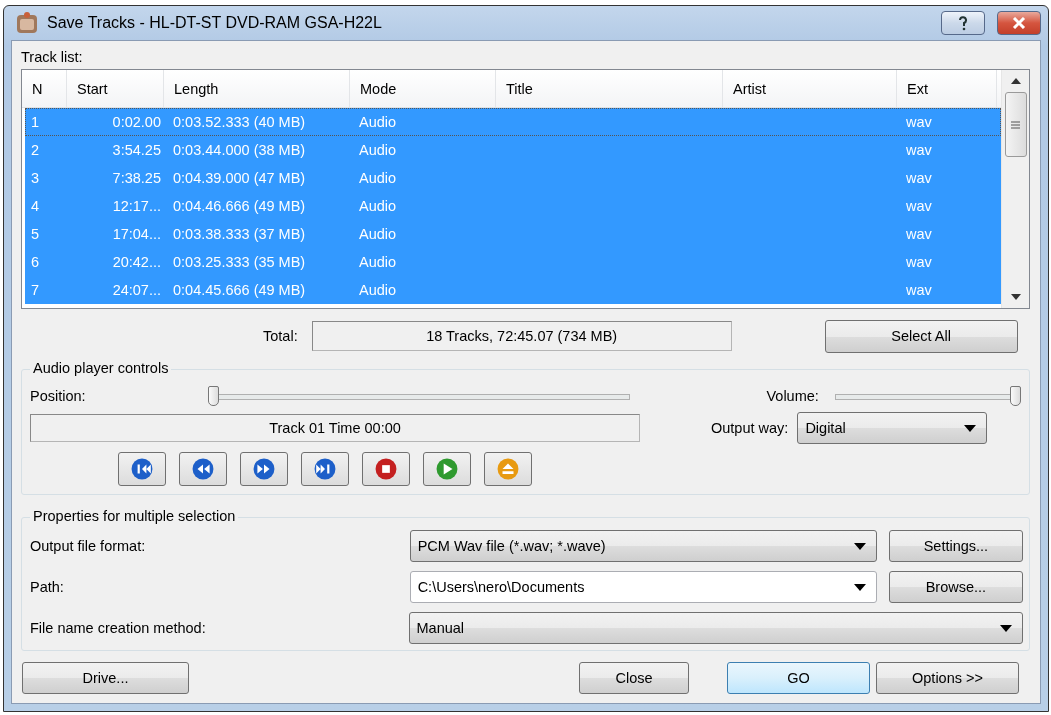  What do you see at coordinates (1015, 81) in the screenshot?
I see `scroll-up-icon` at bounding box center [1015, 81].